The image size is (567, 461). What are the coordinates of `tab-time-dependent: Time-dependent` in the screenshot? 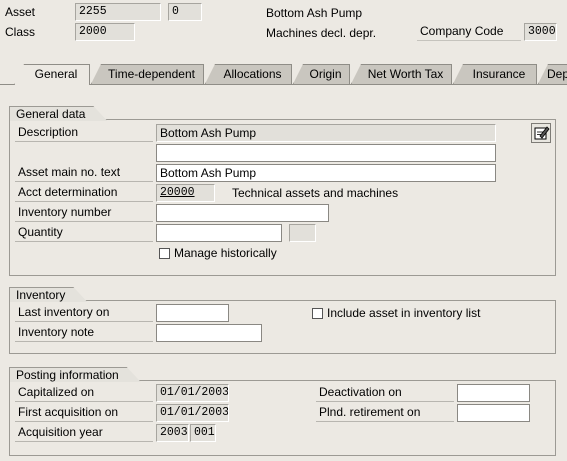 It's located at (147, 74).